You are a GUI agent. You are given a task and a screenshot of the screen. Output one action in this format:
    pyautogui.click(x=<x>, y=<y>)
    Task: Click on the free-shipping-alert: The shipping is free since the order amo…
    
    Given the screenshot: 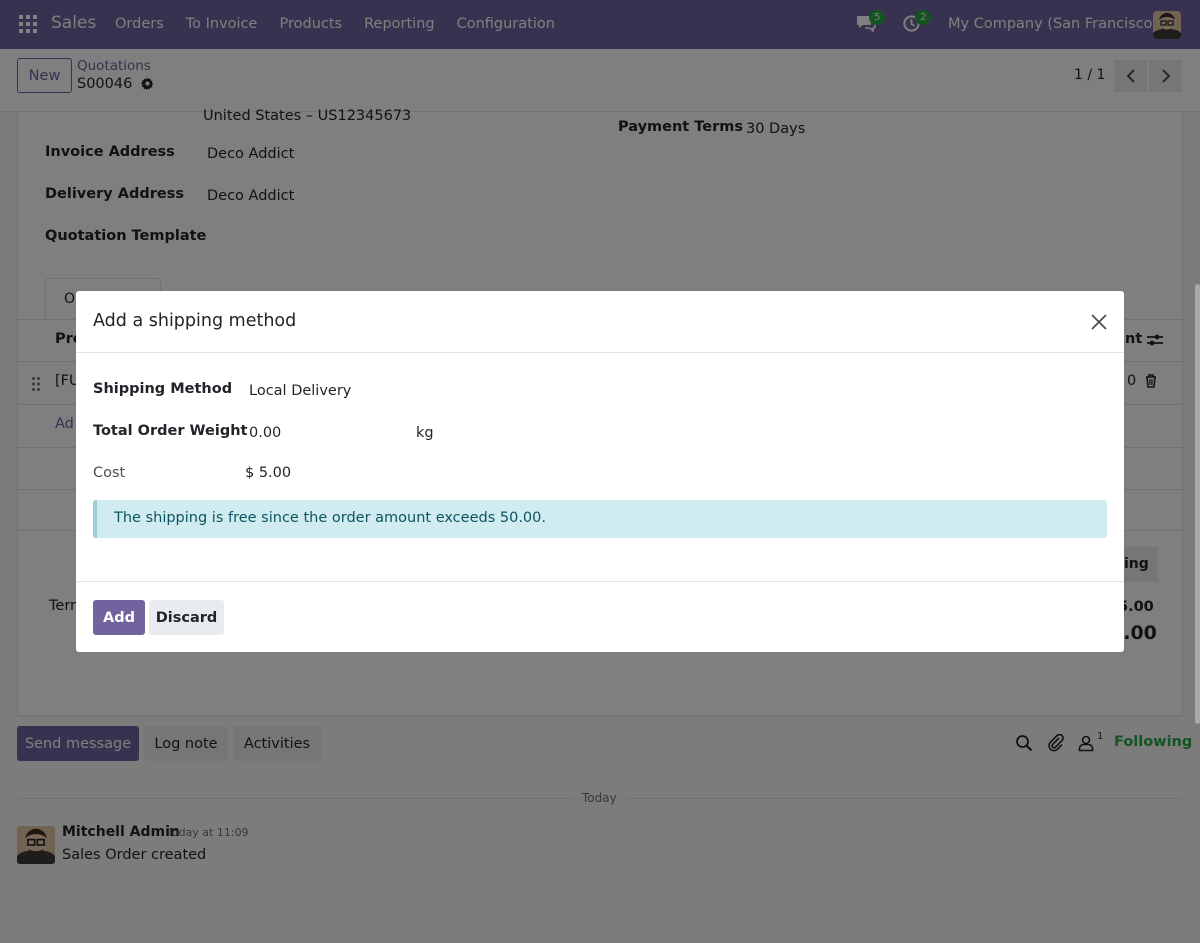 What is the action you would take?
    pyautogui.click(x=600, y=519)
    